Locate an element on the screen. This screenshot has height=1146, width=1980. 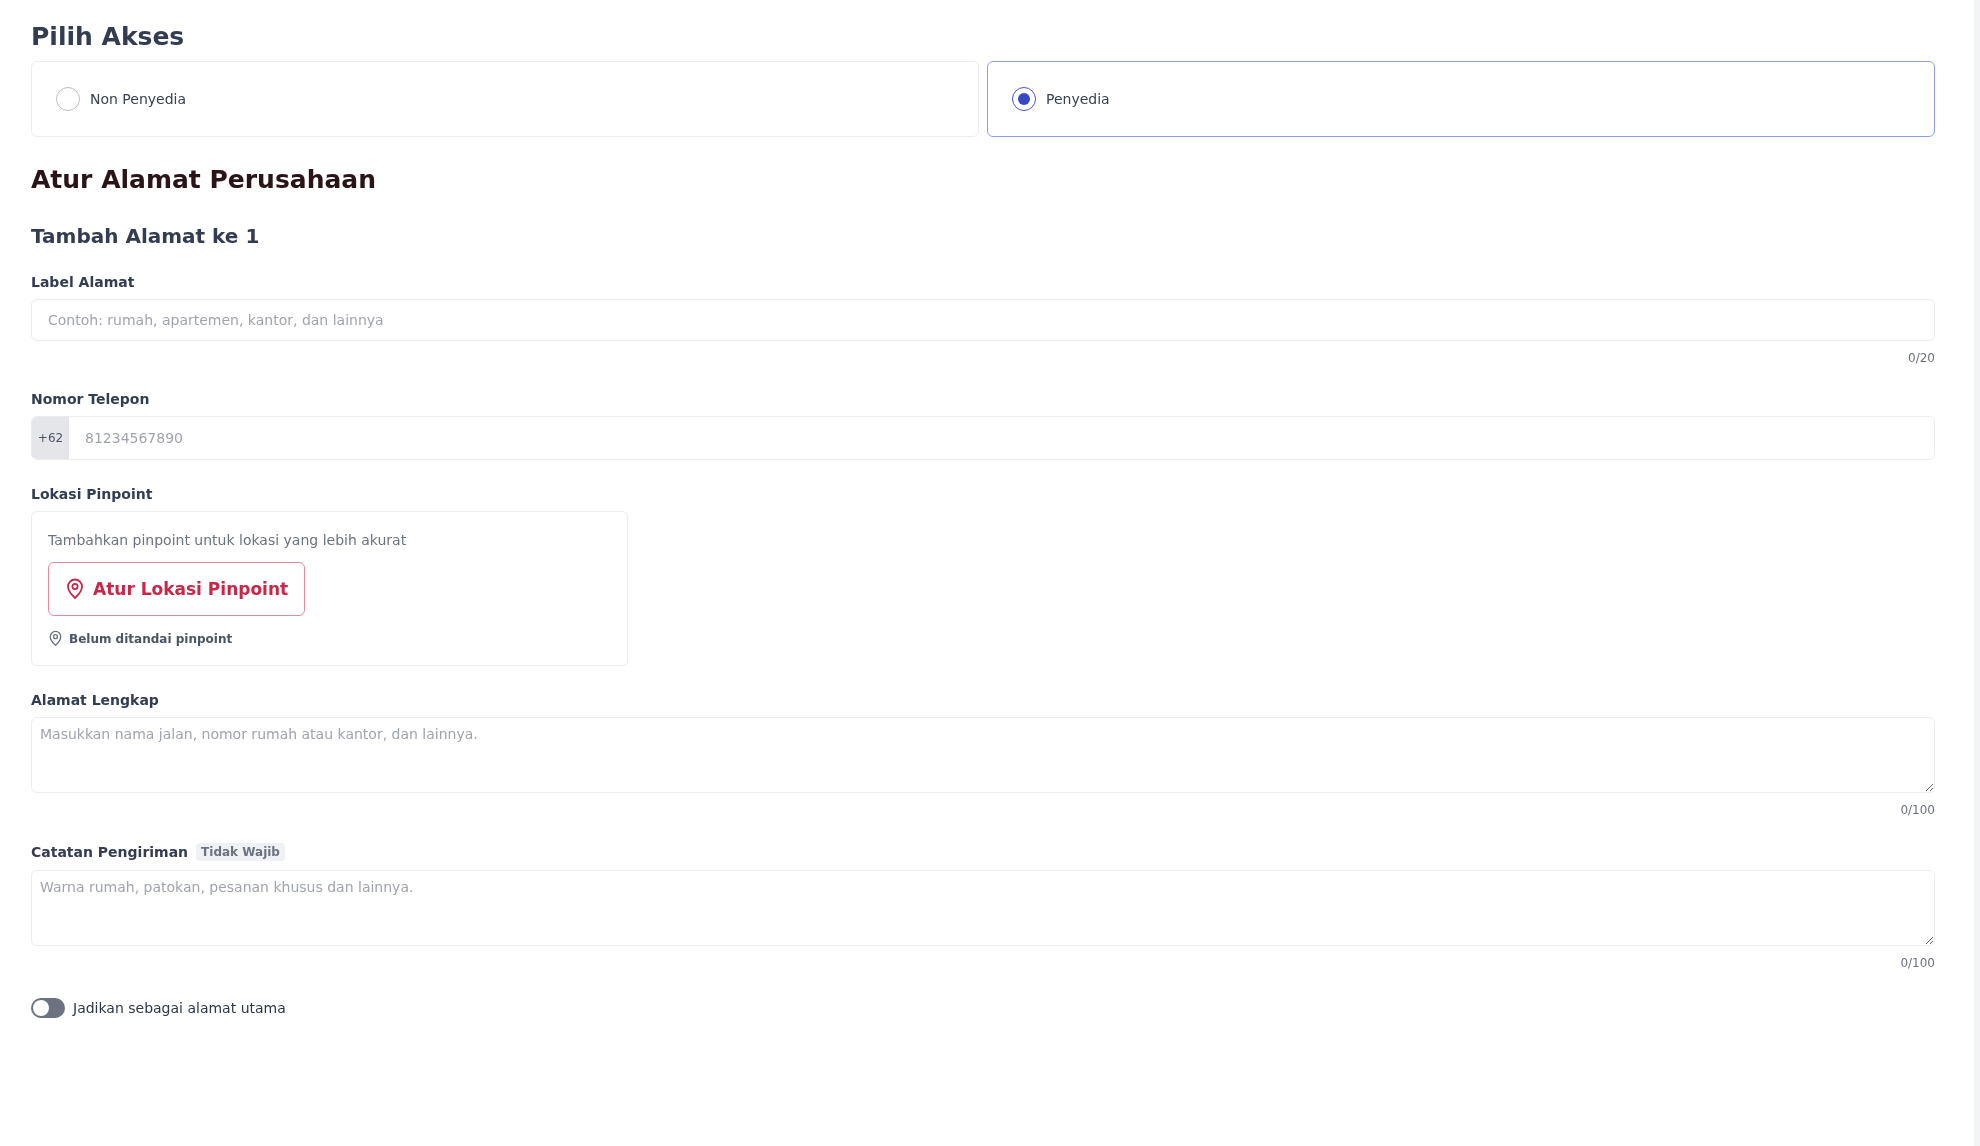
phone-field: +62 81234567890 is located at coordinates (983, 438).